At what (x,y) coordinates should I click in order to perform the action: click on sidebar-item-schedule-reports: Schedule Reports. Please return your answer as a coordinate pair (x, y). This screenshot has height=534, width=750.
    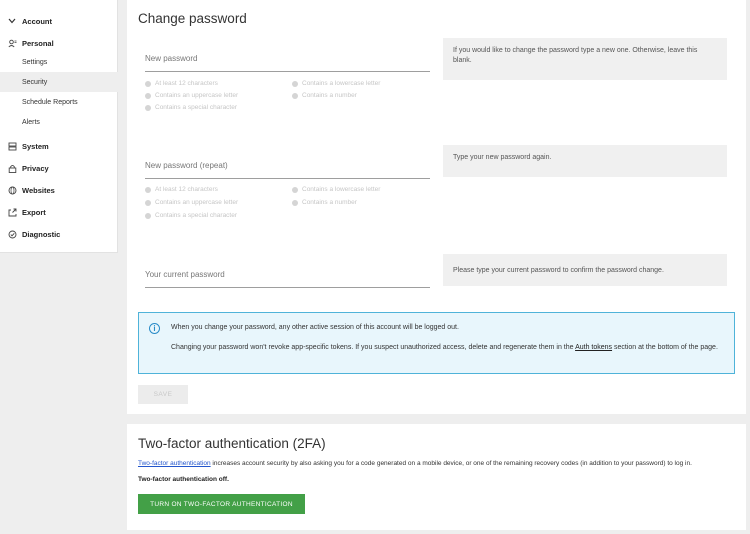
    Looking at the image, I should click on (59, 102).